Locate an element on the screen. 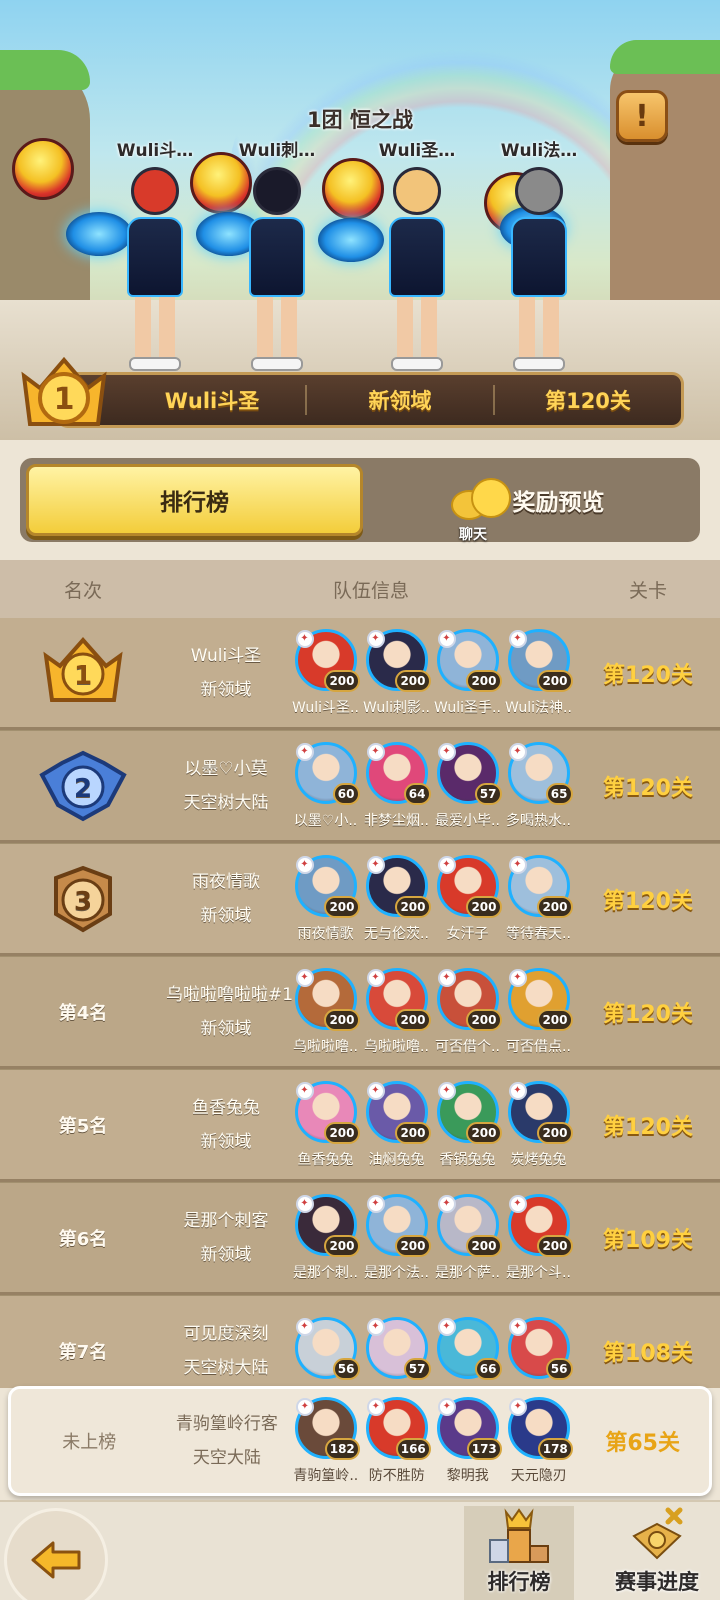  team-member: ✦ 65 多喝热水.. is located at coordinates (538, 785).